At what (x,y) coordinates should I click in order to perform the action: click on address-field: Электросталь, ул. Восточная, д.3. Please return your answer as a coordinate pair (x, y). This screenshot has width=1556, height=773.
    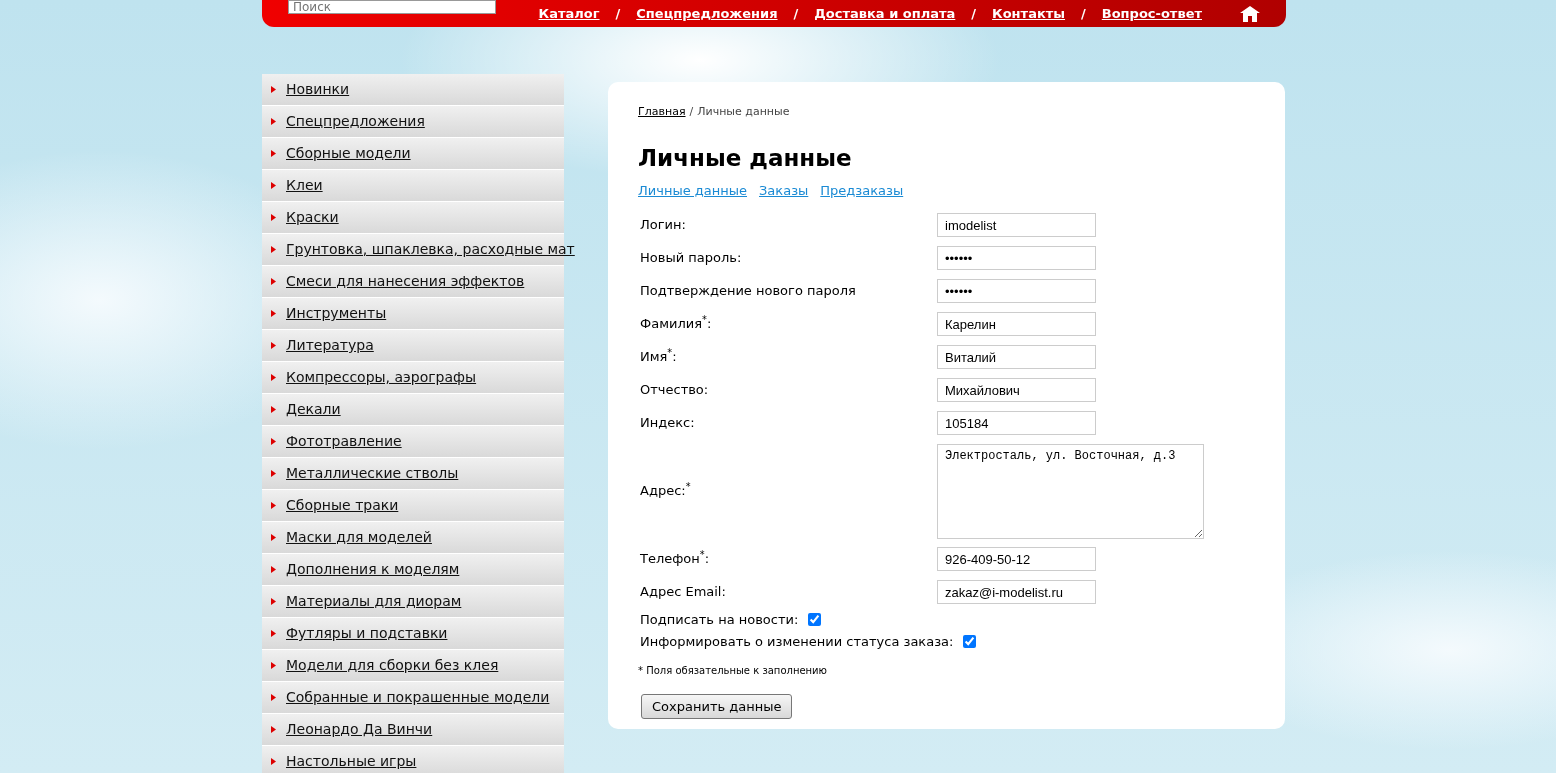
    Looking at the image, I should click on (1070, 491).